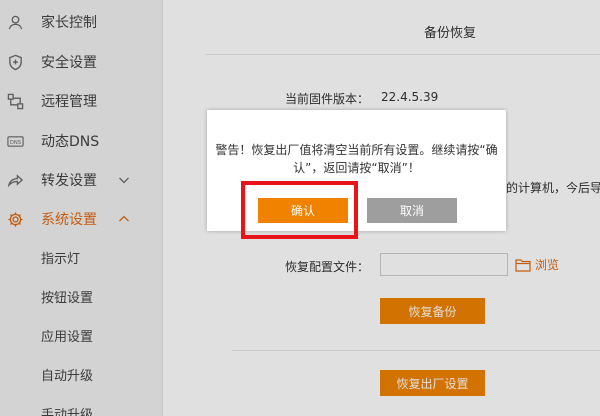 Image resolution: width=600 pixels, height=416 pixels. Describe the element at coordinates (356, 159) in the screenshot. I see `dialog-message: 警告！恢复出厂值将清空当前所有设置。继续请按“确认”，返回请按“取消”！` at that location.